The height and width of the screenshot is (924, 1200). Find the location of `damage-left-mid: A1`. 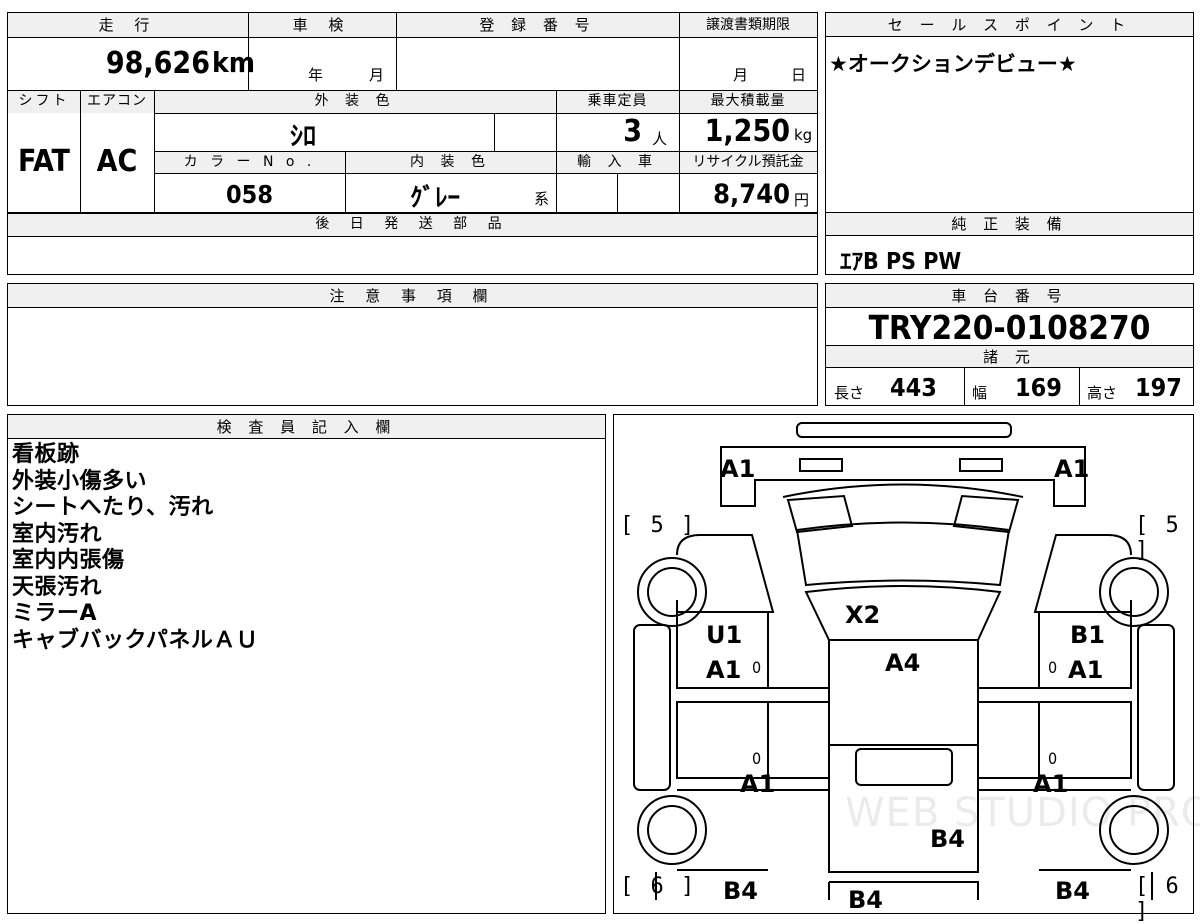

damage-left-mid: A1 is located at coordinates (758, 784).